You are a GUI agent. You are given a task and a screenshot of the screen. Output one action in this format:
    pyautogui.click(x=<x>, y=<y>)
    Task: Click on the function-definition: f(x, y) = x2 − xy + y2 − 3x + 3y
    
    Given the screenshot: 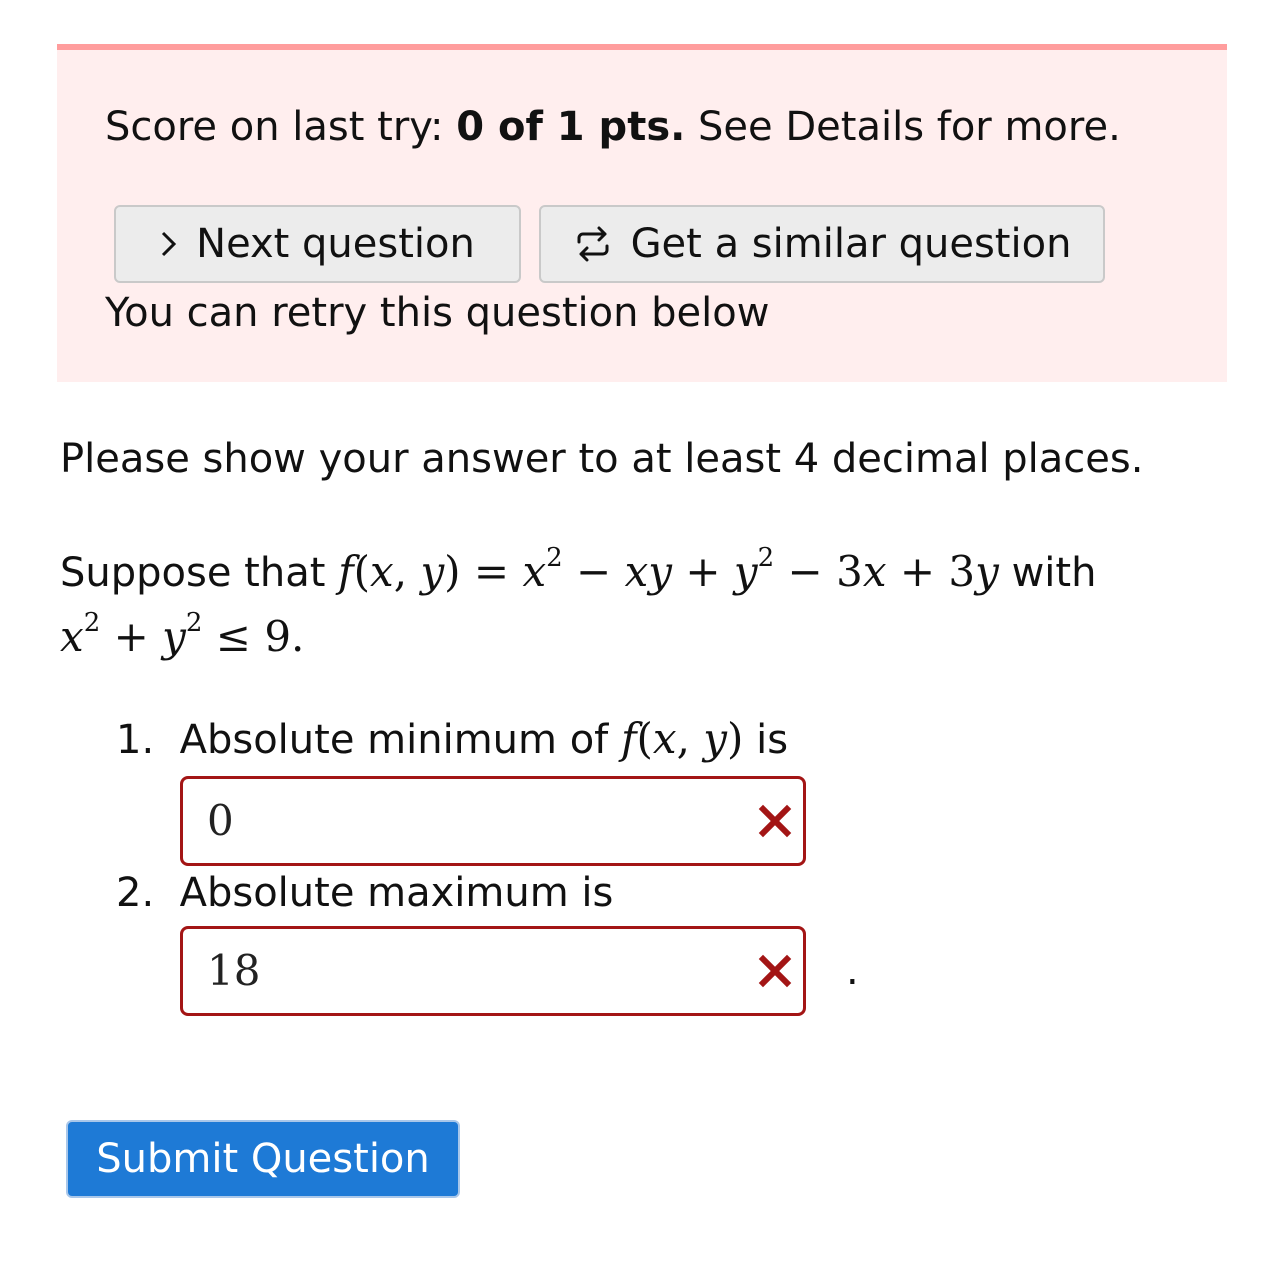 What is the action you would take?
    pyautogui.click(x=668, y=569)
    